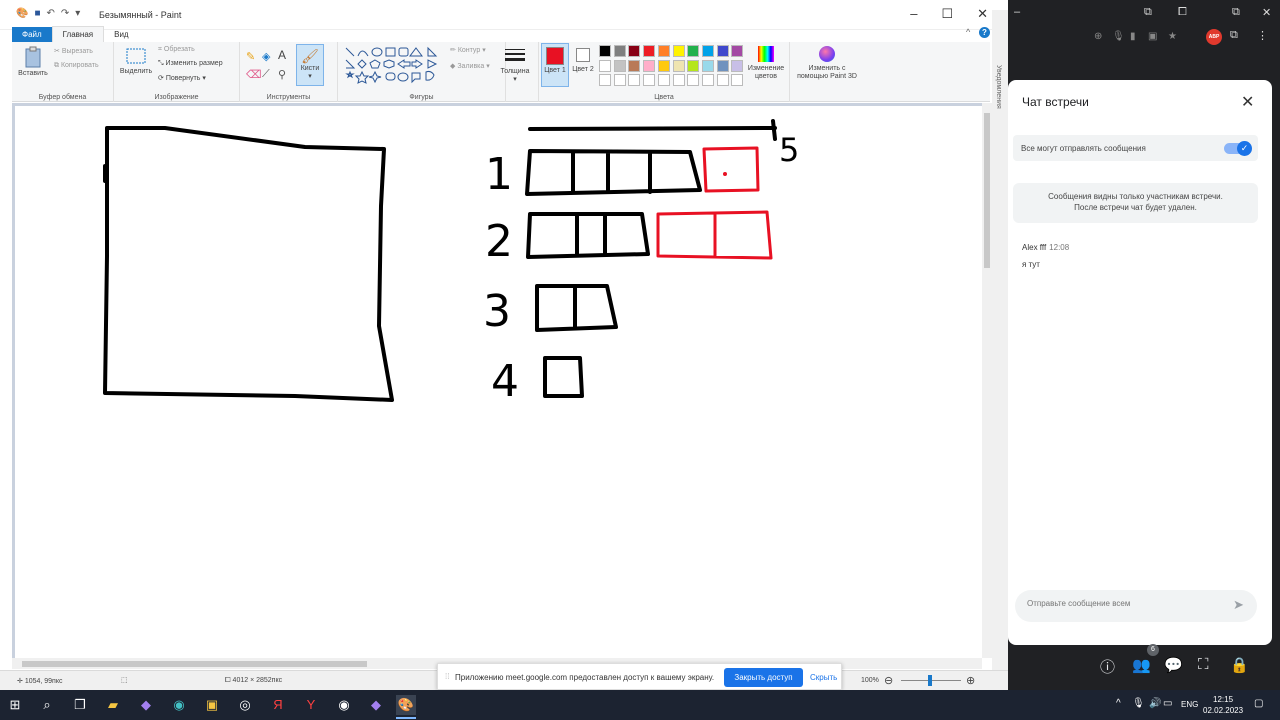  I want to click on chevron-up-icon: ^, so click(1118, 703).